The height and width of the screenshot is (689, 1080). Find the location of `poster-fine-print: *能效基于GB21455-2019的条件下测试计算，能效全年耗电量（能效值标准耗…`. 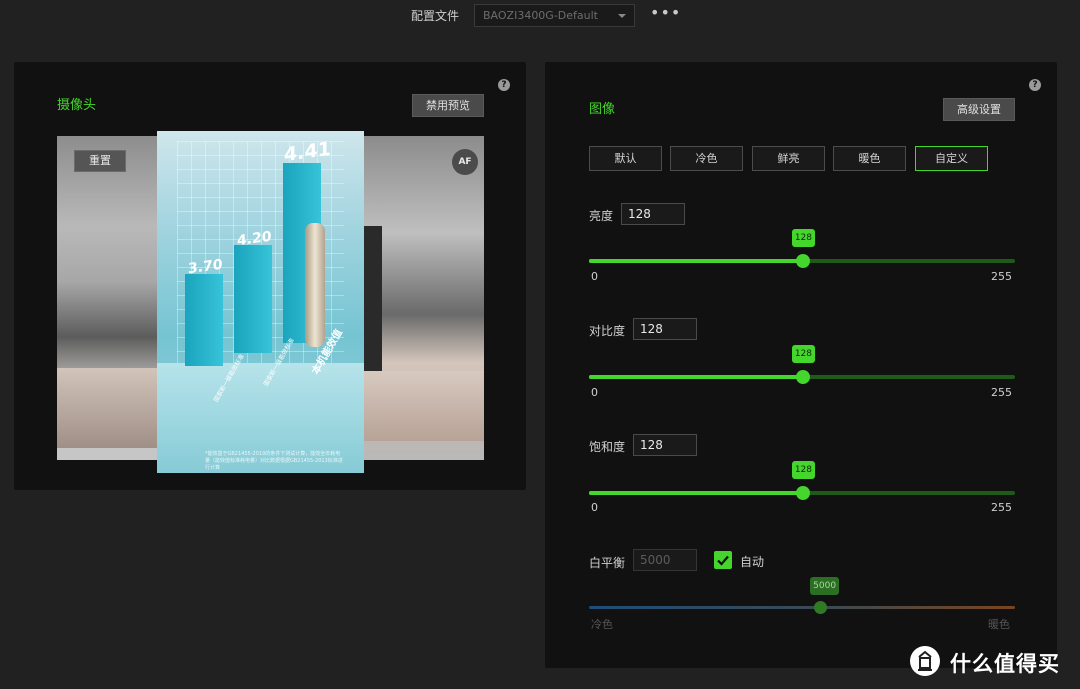

poster-fine-print: *能效基于GB21455-2019的条件下测试计算，能效全年耗电量（能效值标准耗… is located at coordinates (274, 461).